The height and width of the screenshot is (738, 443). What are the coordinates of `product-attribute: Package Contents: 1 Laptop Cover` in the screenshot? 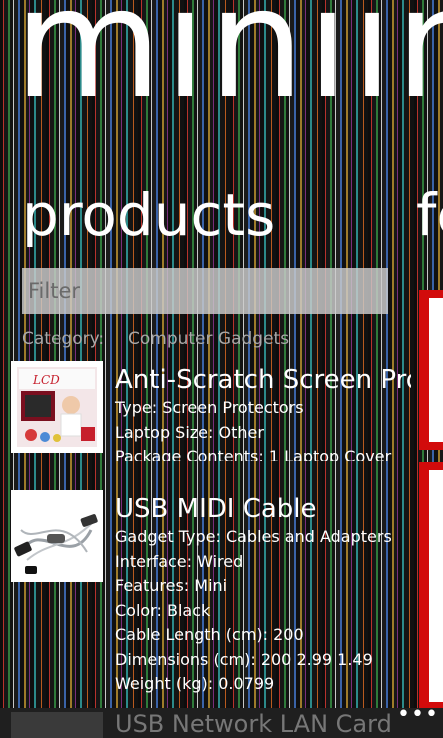 It's located at (253, 454).